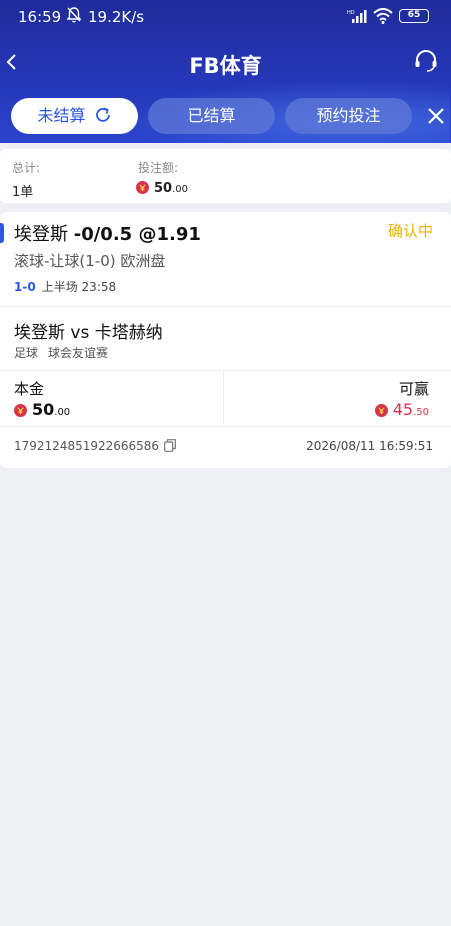  Describe the element at coordinates (116, 17) in the screenshot. I see `network-speed: 19.2K/s` at that location.